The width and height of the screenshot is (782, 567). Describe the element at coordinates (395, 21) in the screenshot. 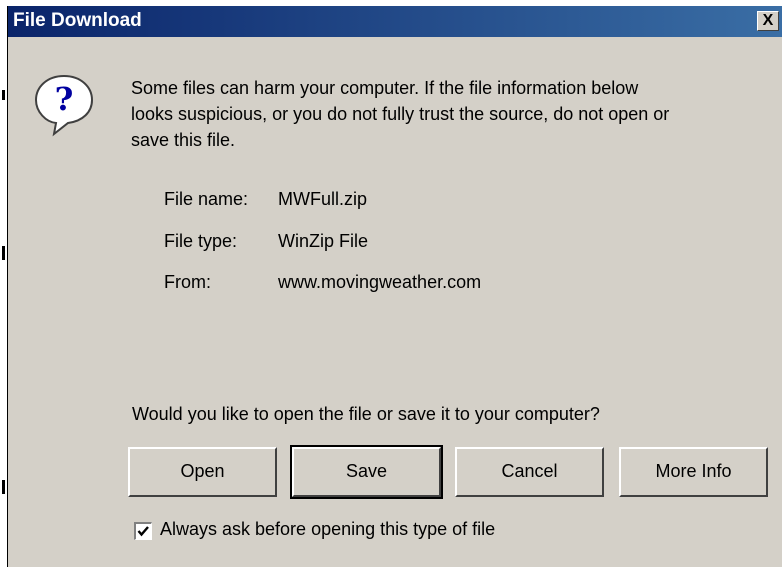

I see `title-bar: File Download X` at that location.